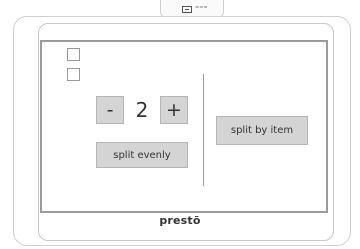  Describe the element at coordinates (174, 110) in the screenshot. I see `increment-button: +` at that location.